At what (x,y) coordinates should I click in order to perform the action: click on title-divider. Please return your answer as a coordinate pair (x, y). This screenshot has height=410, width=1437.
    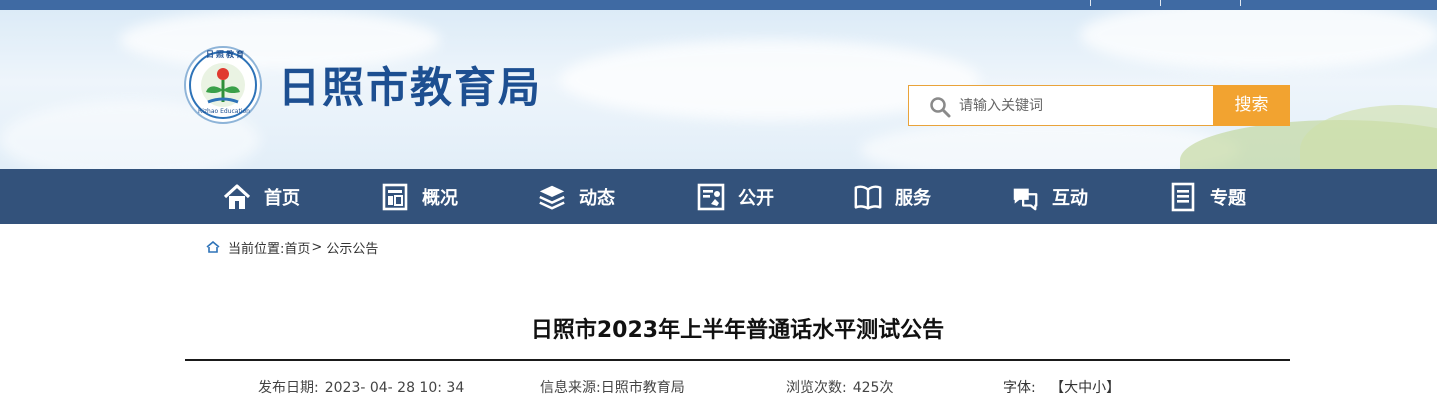
    Looking at the image, I should click on (737, 360).